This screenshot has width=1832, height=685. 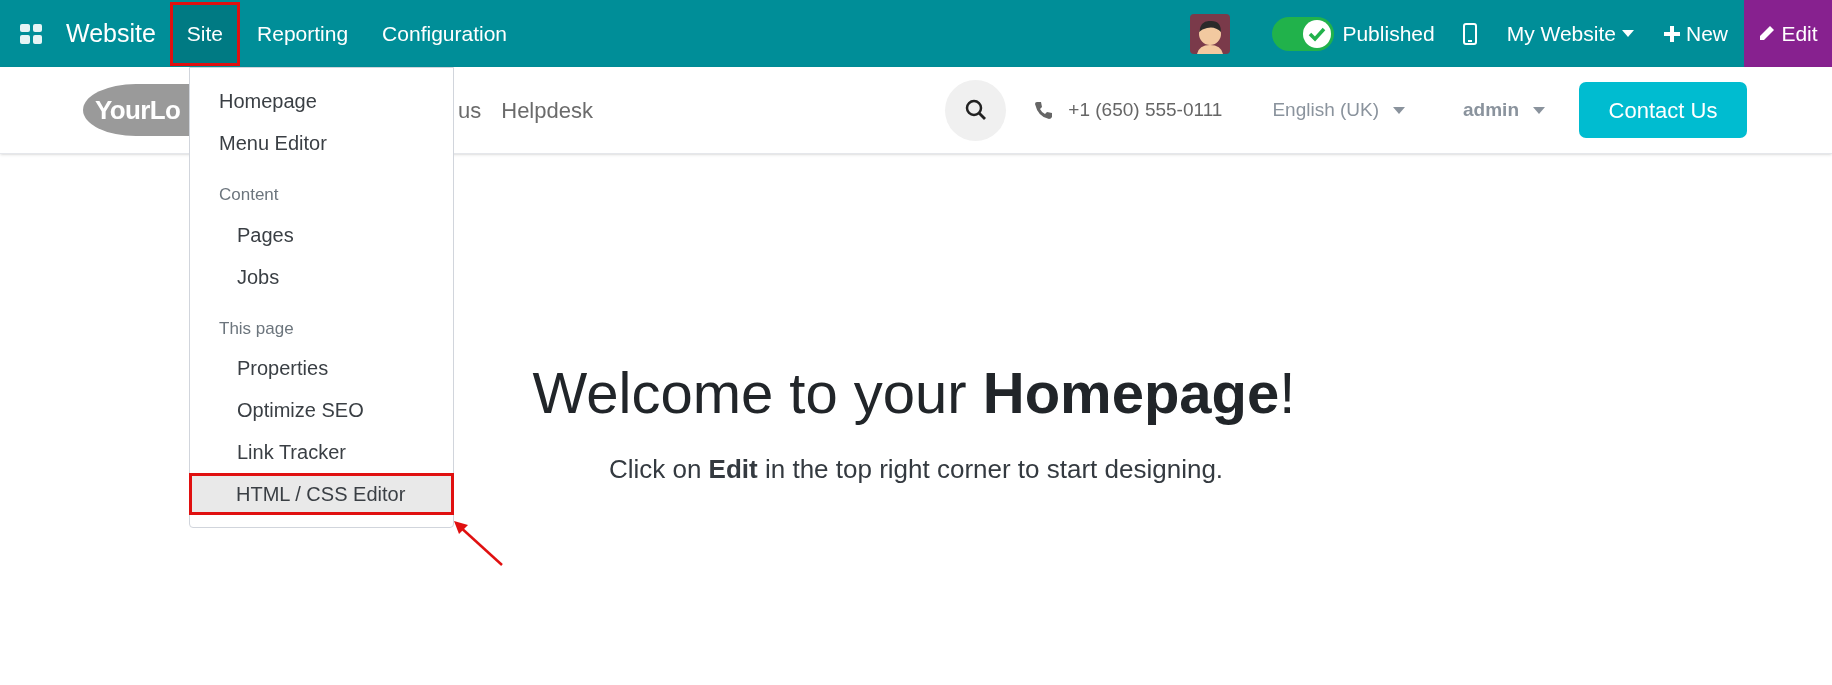 I want to click on new-button: New, so click(x=1696, y=33).